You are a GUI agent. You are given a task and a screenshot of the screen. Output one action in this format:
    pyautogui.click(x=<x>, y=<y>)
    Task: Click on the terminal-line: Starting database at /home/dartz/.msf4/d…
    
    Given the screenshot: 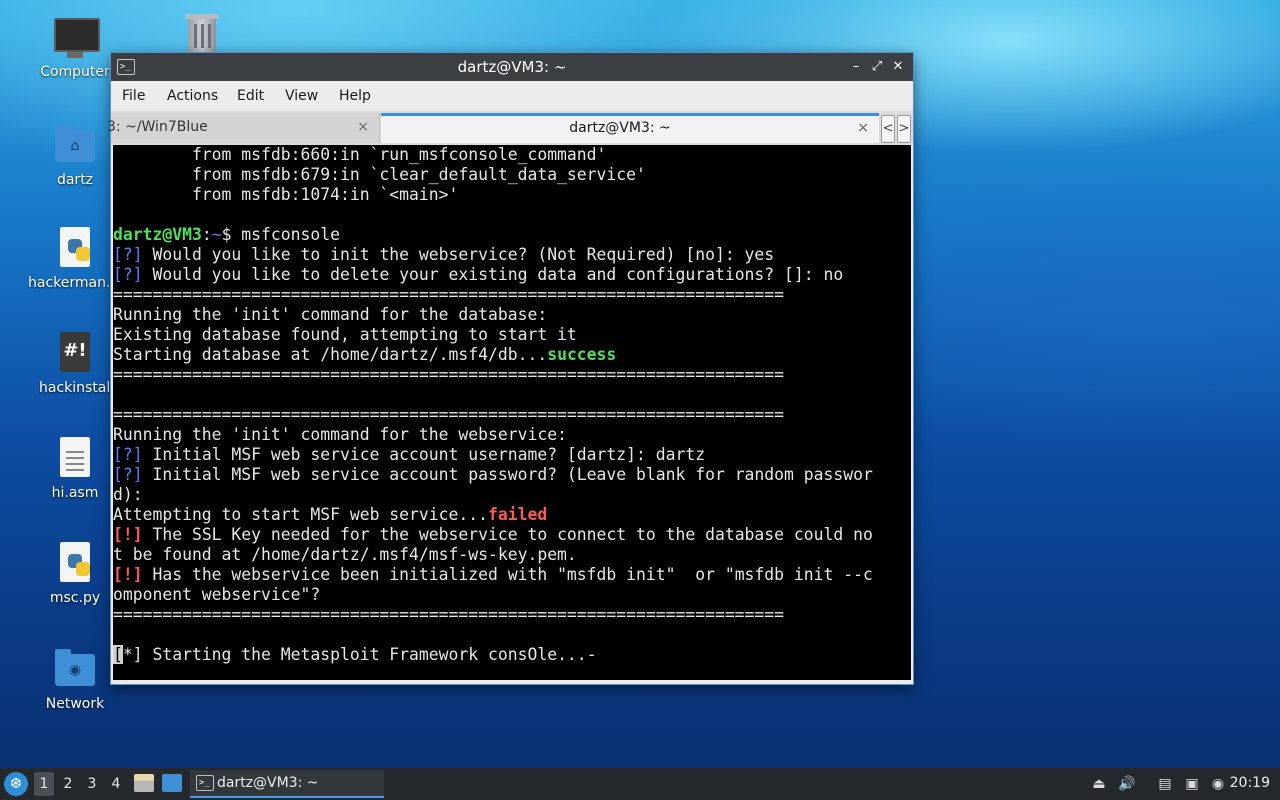 What is the action you would take?
    pyautogui.click(x=512, y=355)
    